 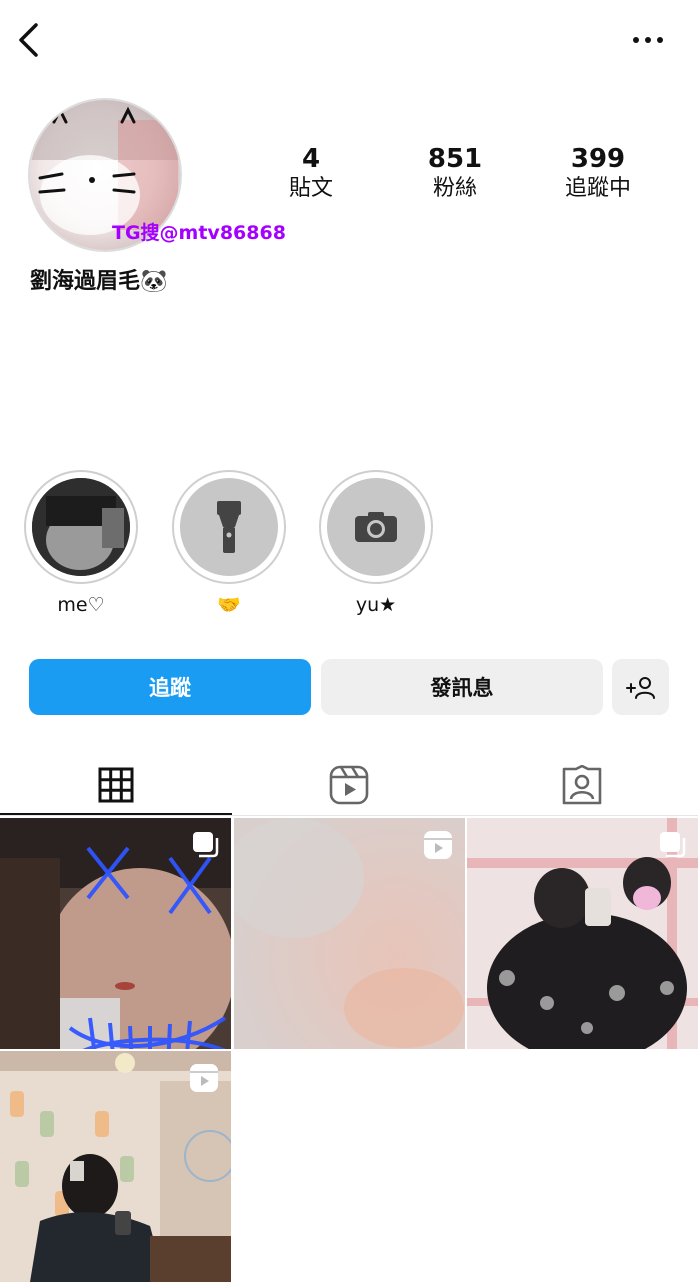 I want to click on suggest-users-button, so click(x=640, y=687).